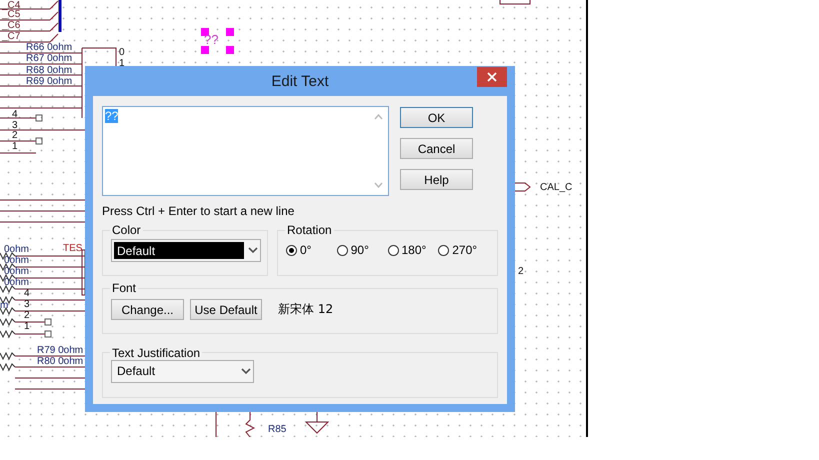 This screenshot has width=819, height=460. Describe the element at coordinates (306, 309) in the screenshot. I see `current-font: 新宋体 12` at that location.